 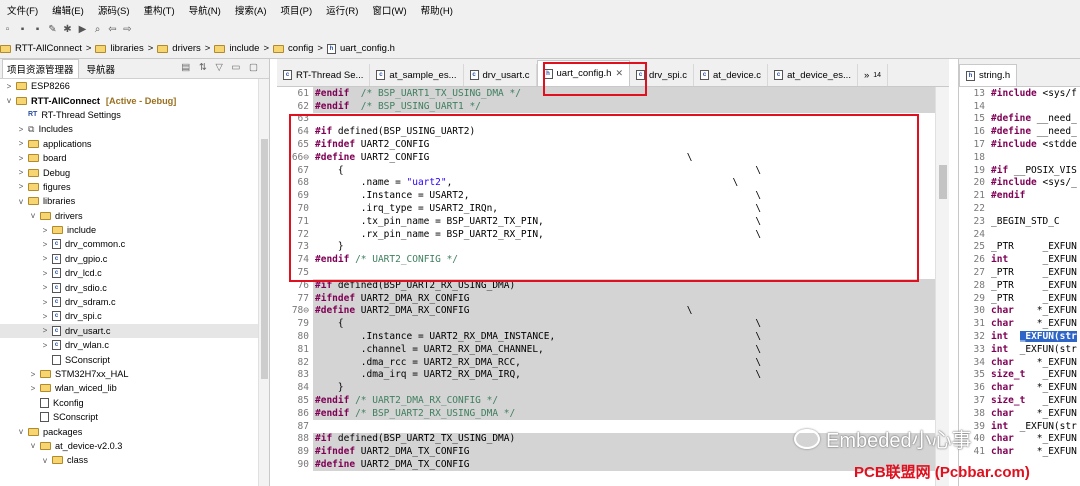 I want to click on tree-item: v packages, so click(x=129, y=431).